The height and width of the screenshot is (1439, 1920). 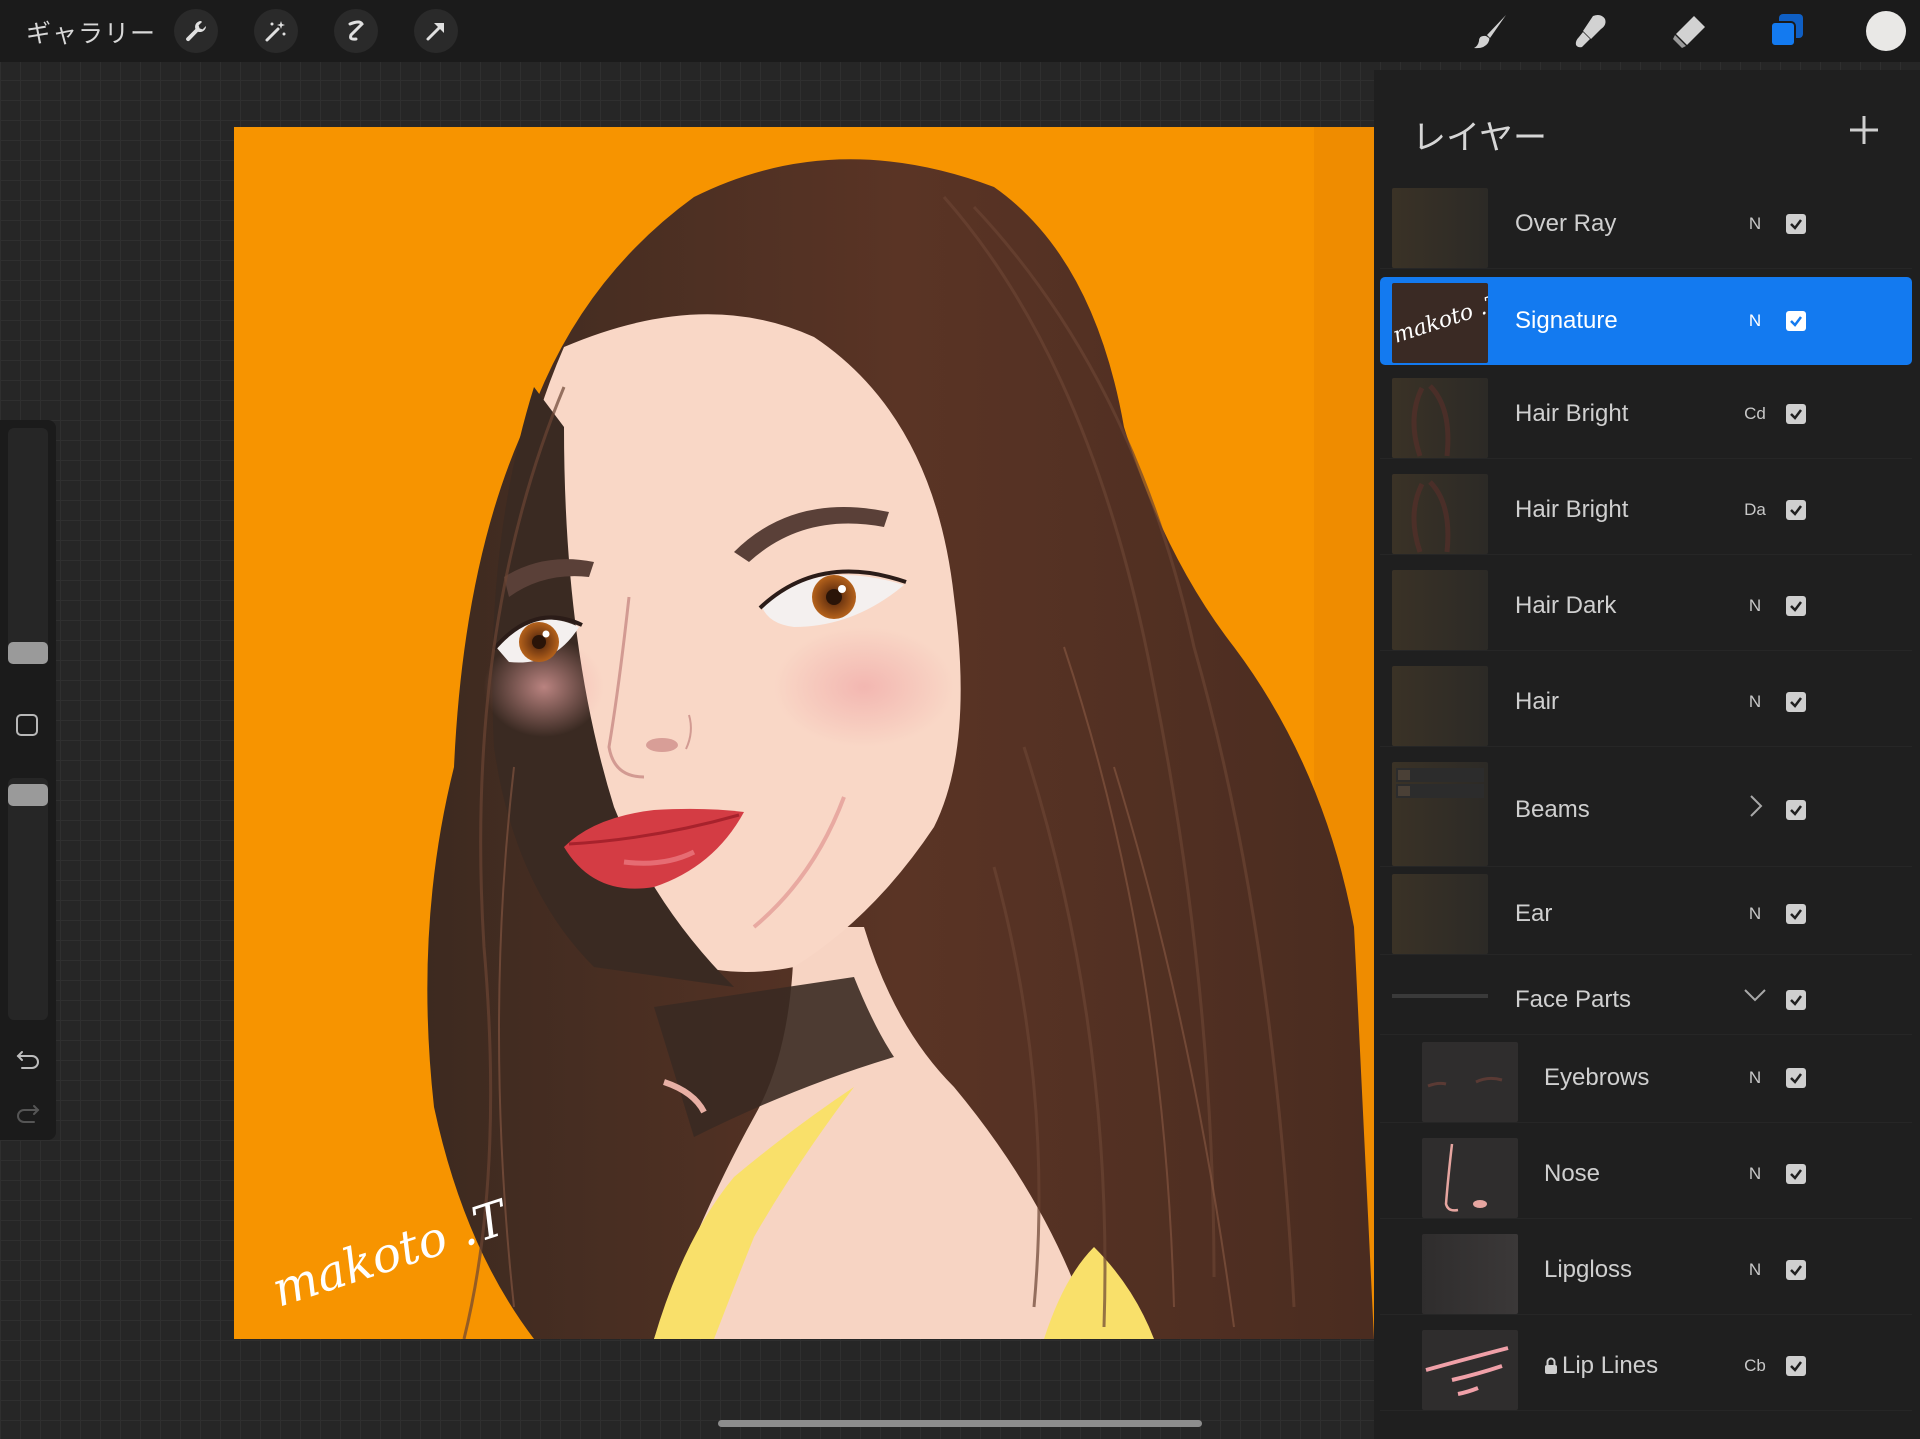 What do you see at coordinates (1572, 1173) in the screenshot?
I see `layer-name: Nose` at bounding box center [1572, 1173].